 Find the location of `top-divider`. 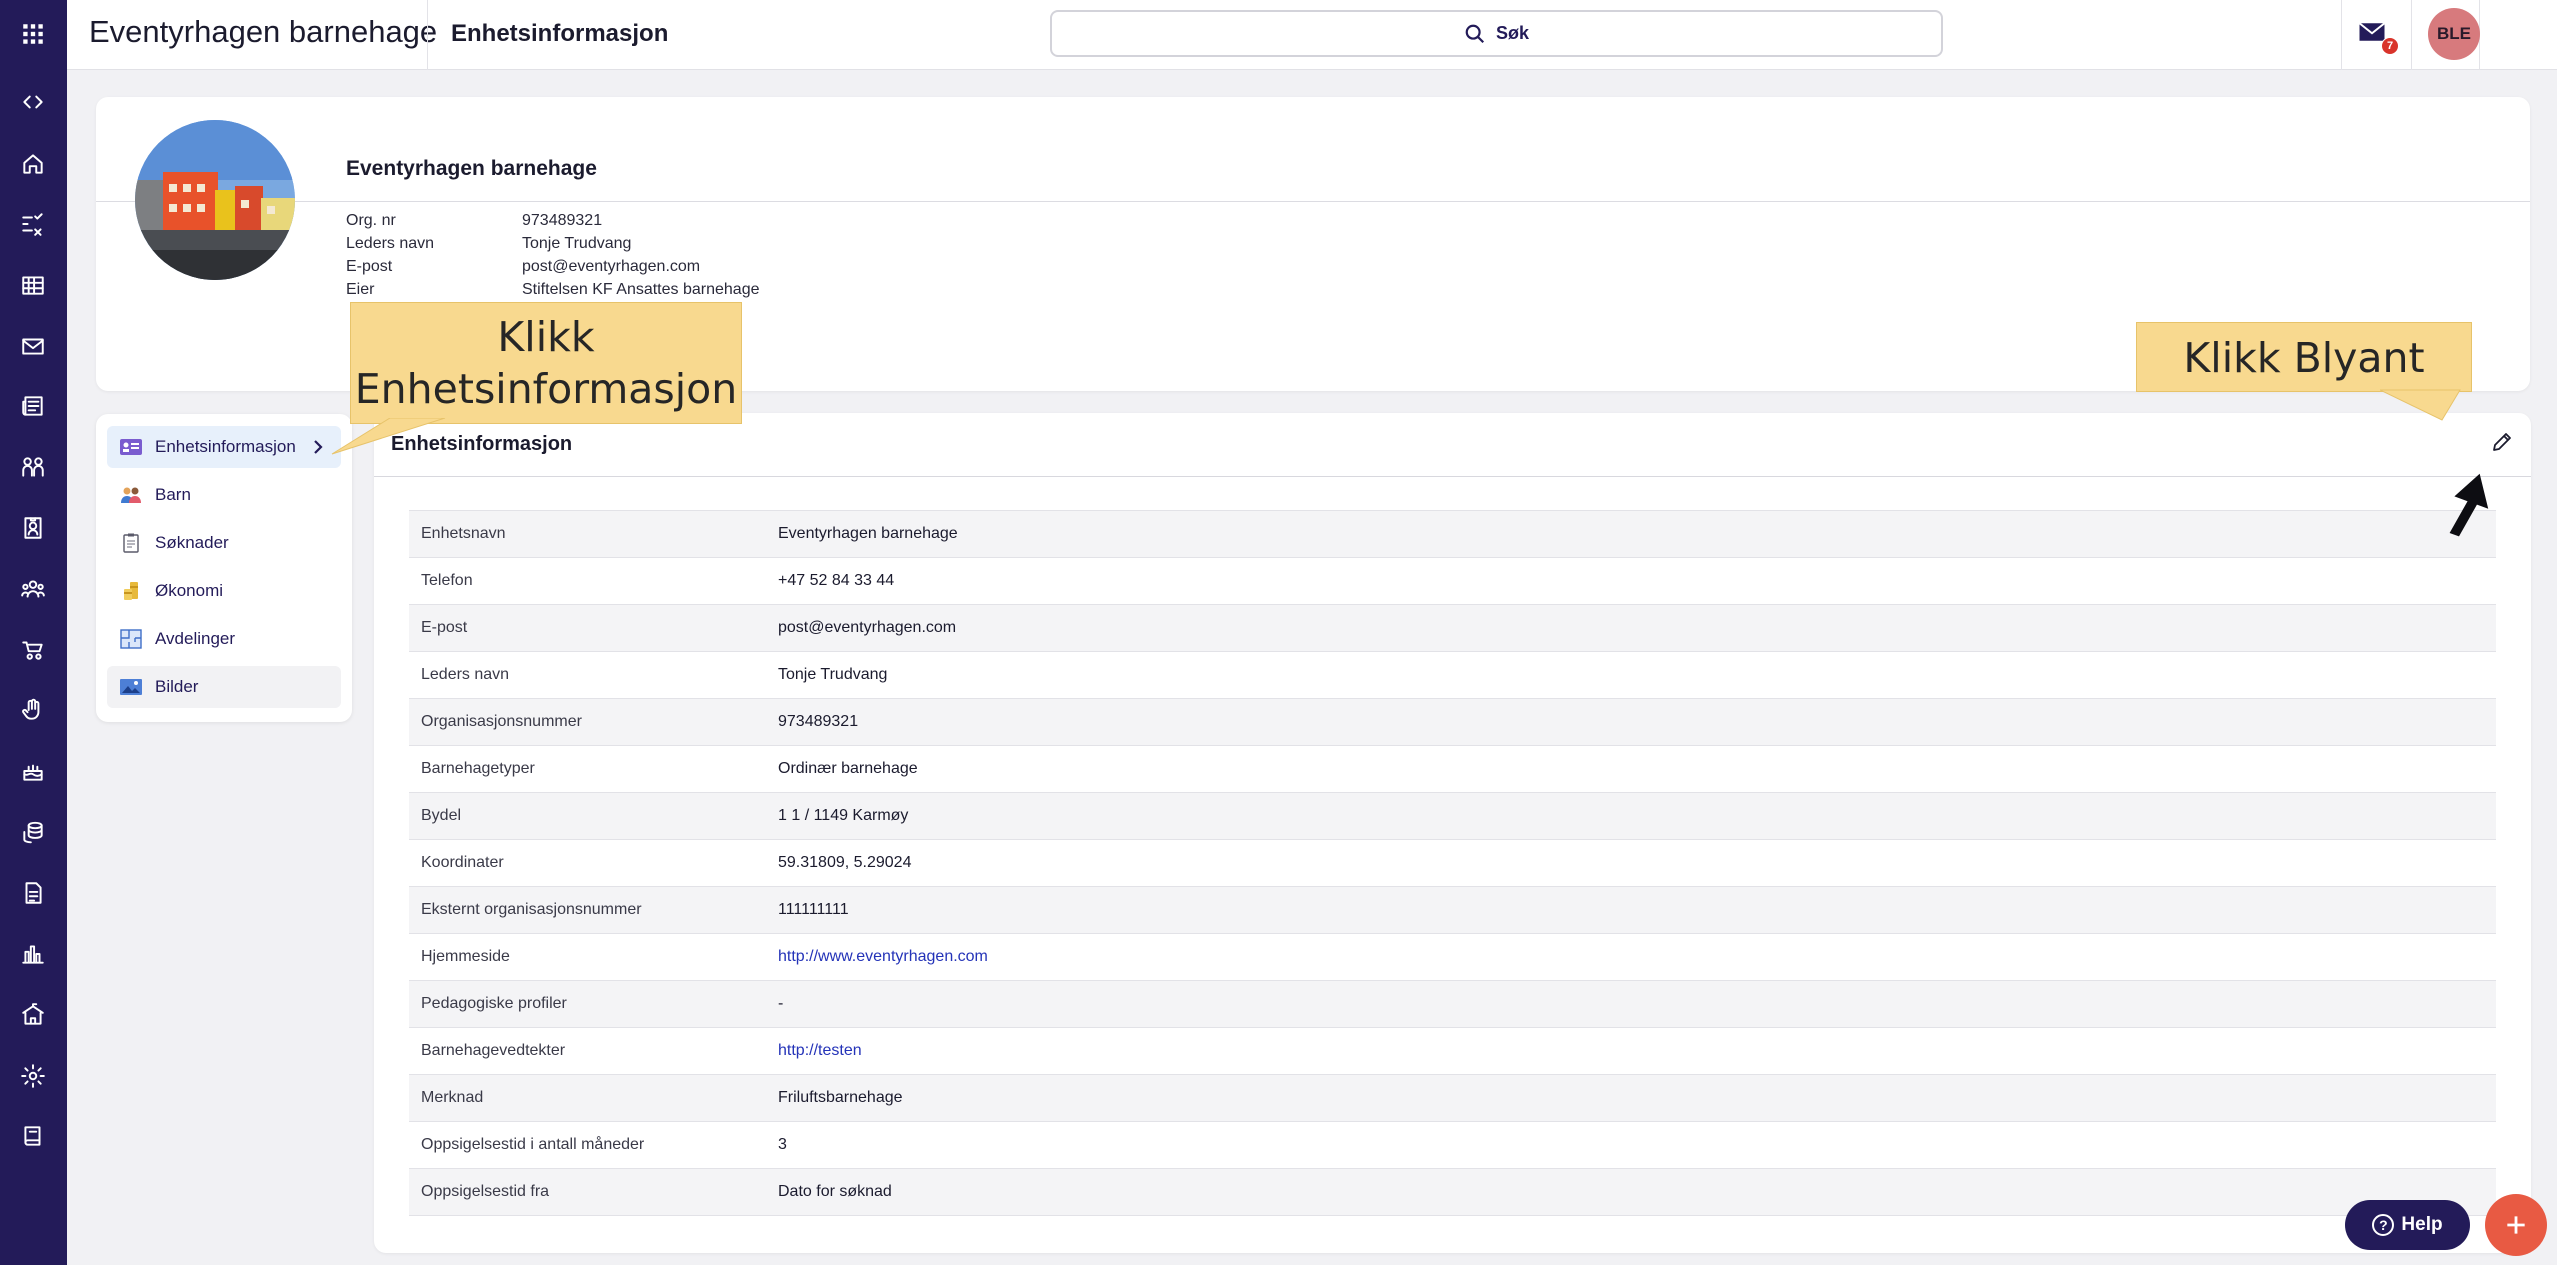

top-divider is located at coordinates (427, 35).